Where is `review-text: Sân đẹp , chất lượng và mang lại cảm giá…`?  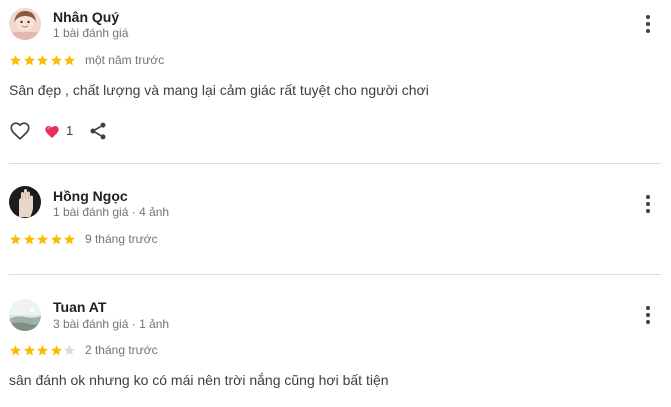 review-text: Sân đẹp , chất lượng và mang lại cảm giá… is located at coordinates (219, 90).